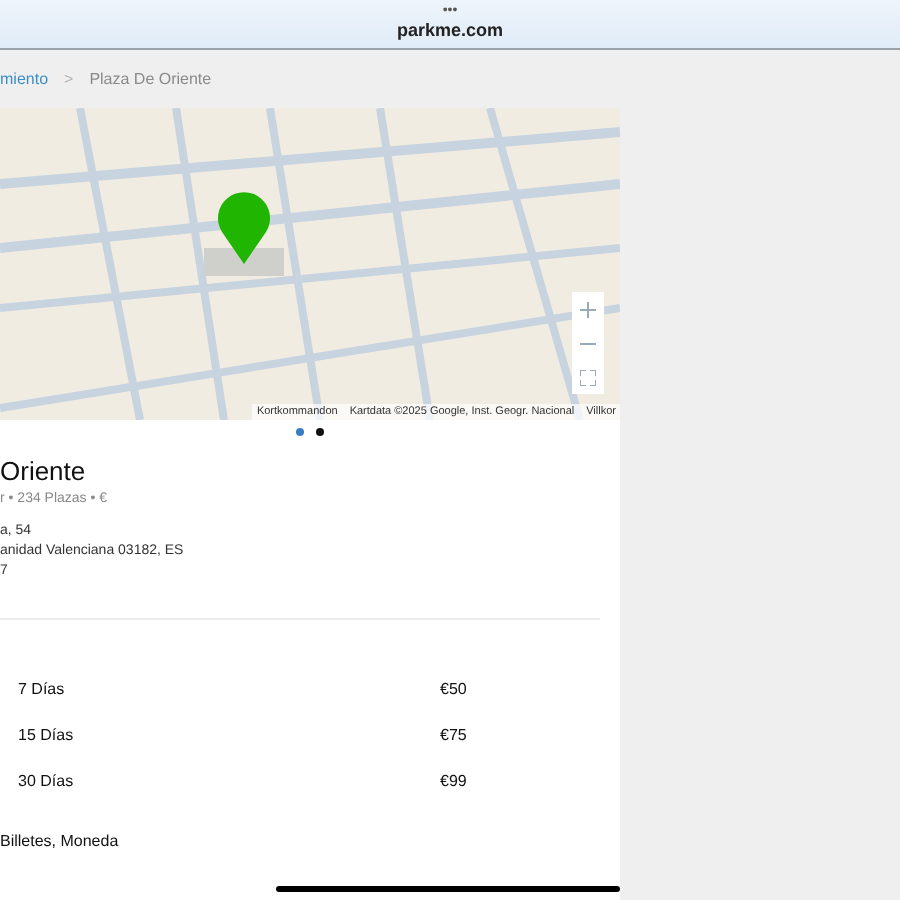 The height and width of the screenshot is (900, 900). What do you see at coordinates (244, 228) in the screenshot?
I see `map-pin-icon` at bounding box center [244, 228].